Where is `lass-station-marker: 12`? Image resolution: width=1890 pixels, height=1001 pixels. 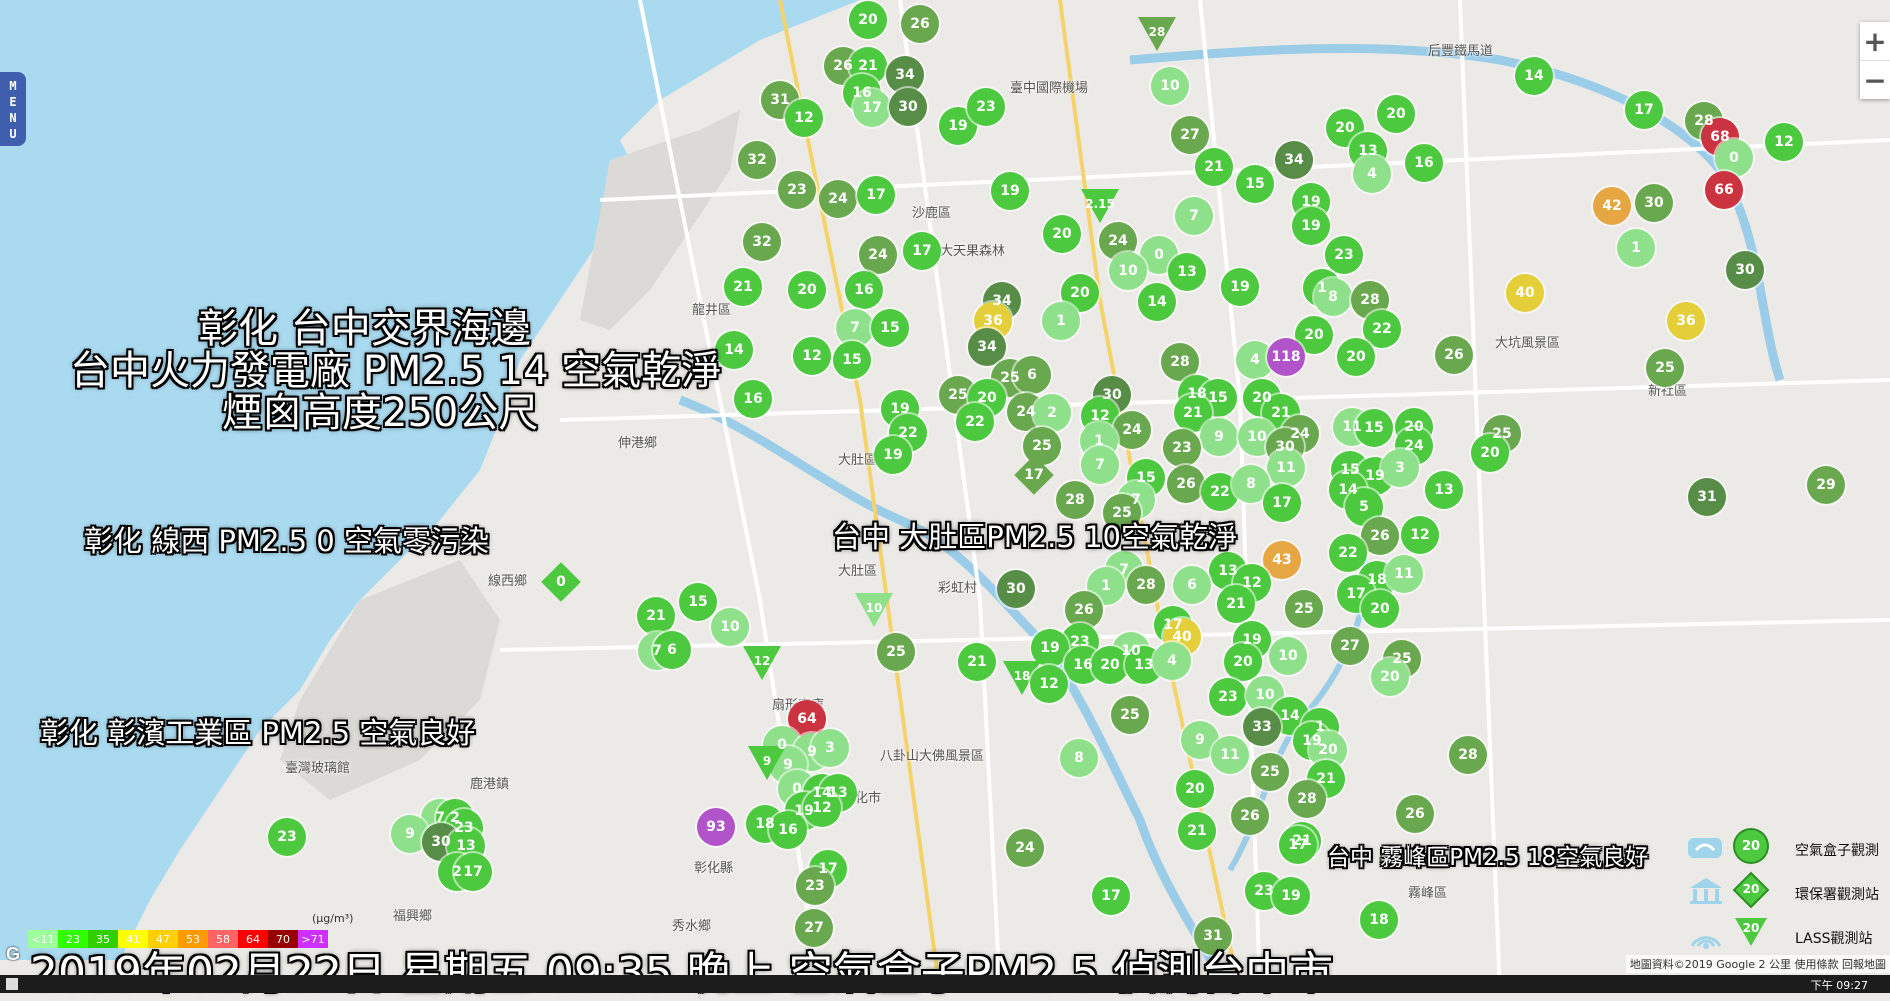 lass-station-marker: 12 is located at coordinates (762, 665).